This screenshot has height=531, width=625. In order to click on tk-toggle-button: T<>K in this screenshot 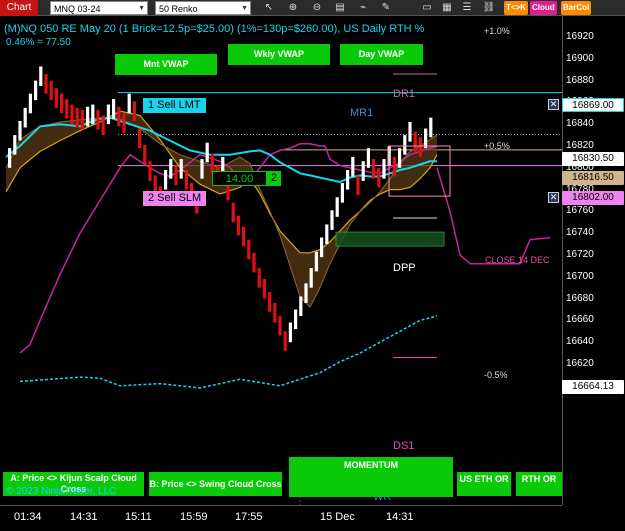, I will do `click(516, 8)`.